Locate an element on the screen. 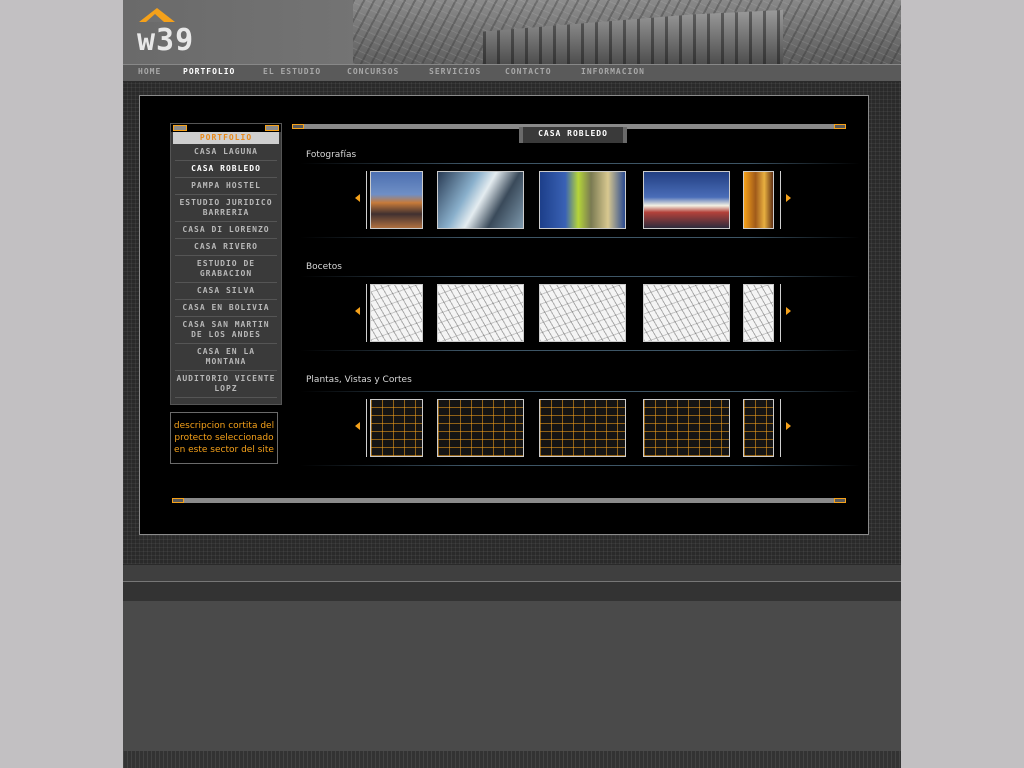 The image size is (1024, 768). sidebar-item-casa-di-lorenzo: CASA DI LORENZO is located at coordinates (226, 230).